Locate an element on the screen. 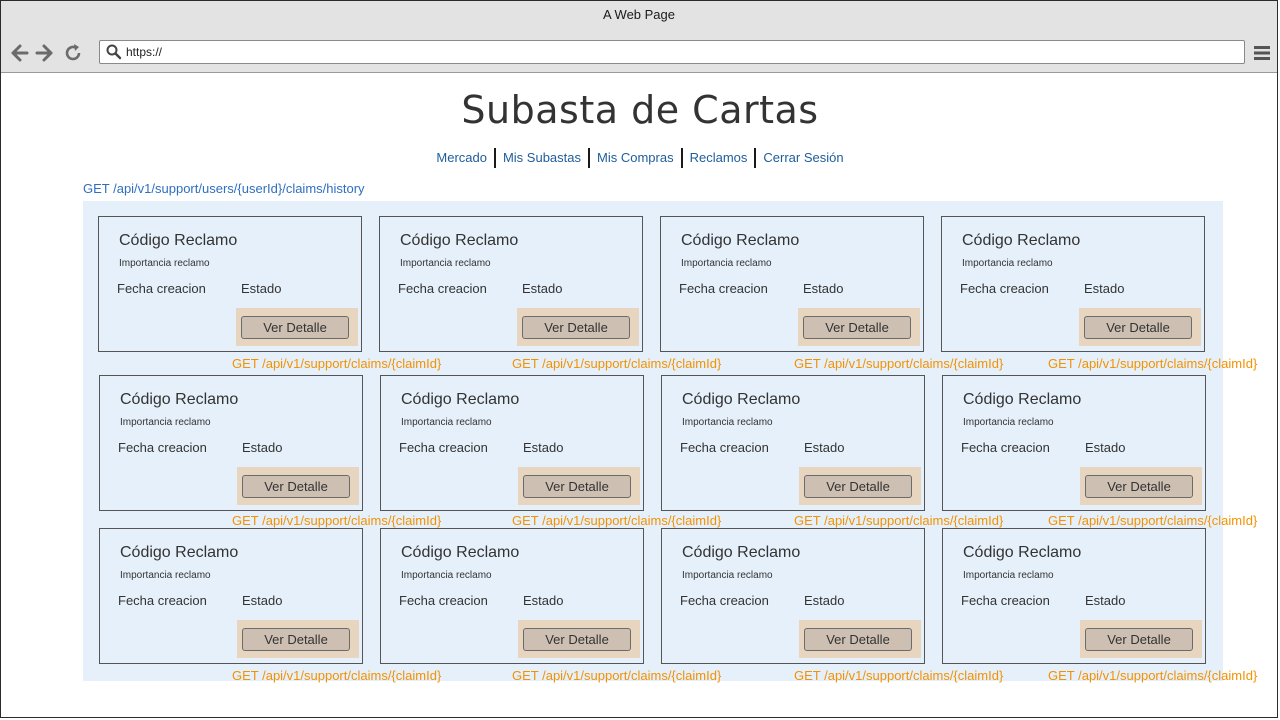 Image resolution: width=1280 pixels, height=720 pixels. nav-link-mercado: Mercado is located at coordinates (461, 158).